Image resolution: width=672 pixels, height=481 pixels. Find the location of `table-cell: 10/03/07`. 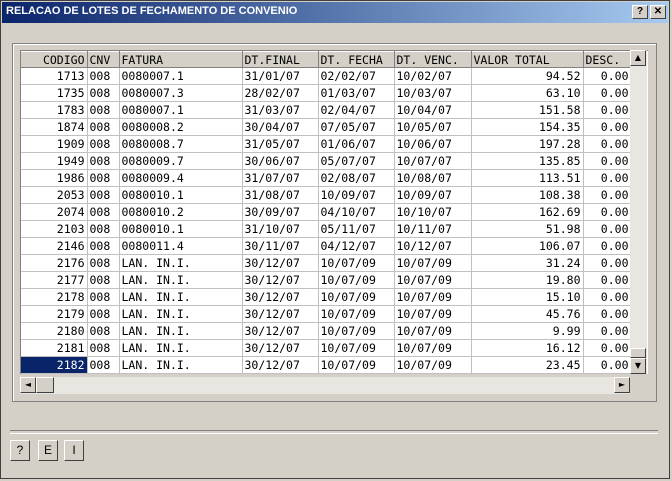

table-cell: 10/03/07 is located at coordinates (433, 93).